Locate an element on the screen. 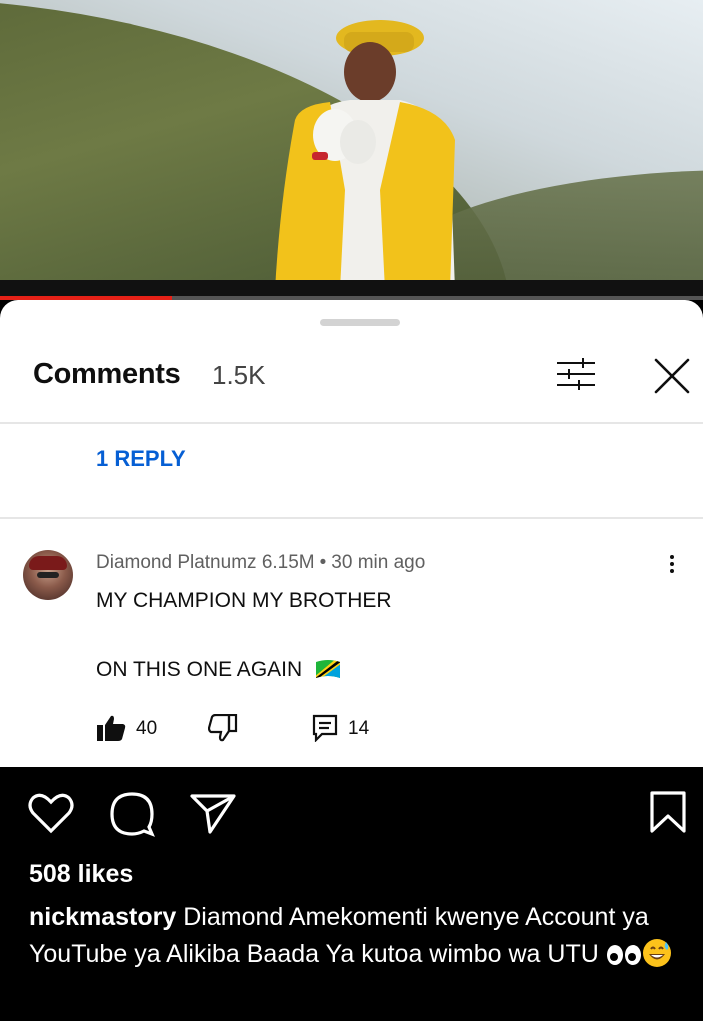 The width and height of the screenshot is (703, 1021). dislike-button is located at coordinates (225, 729).